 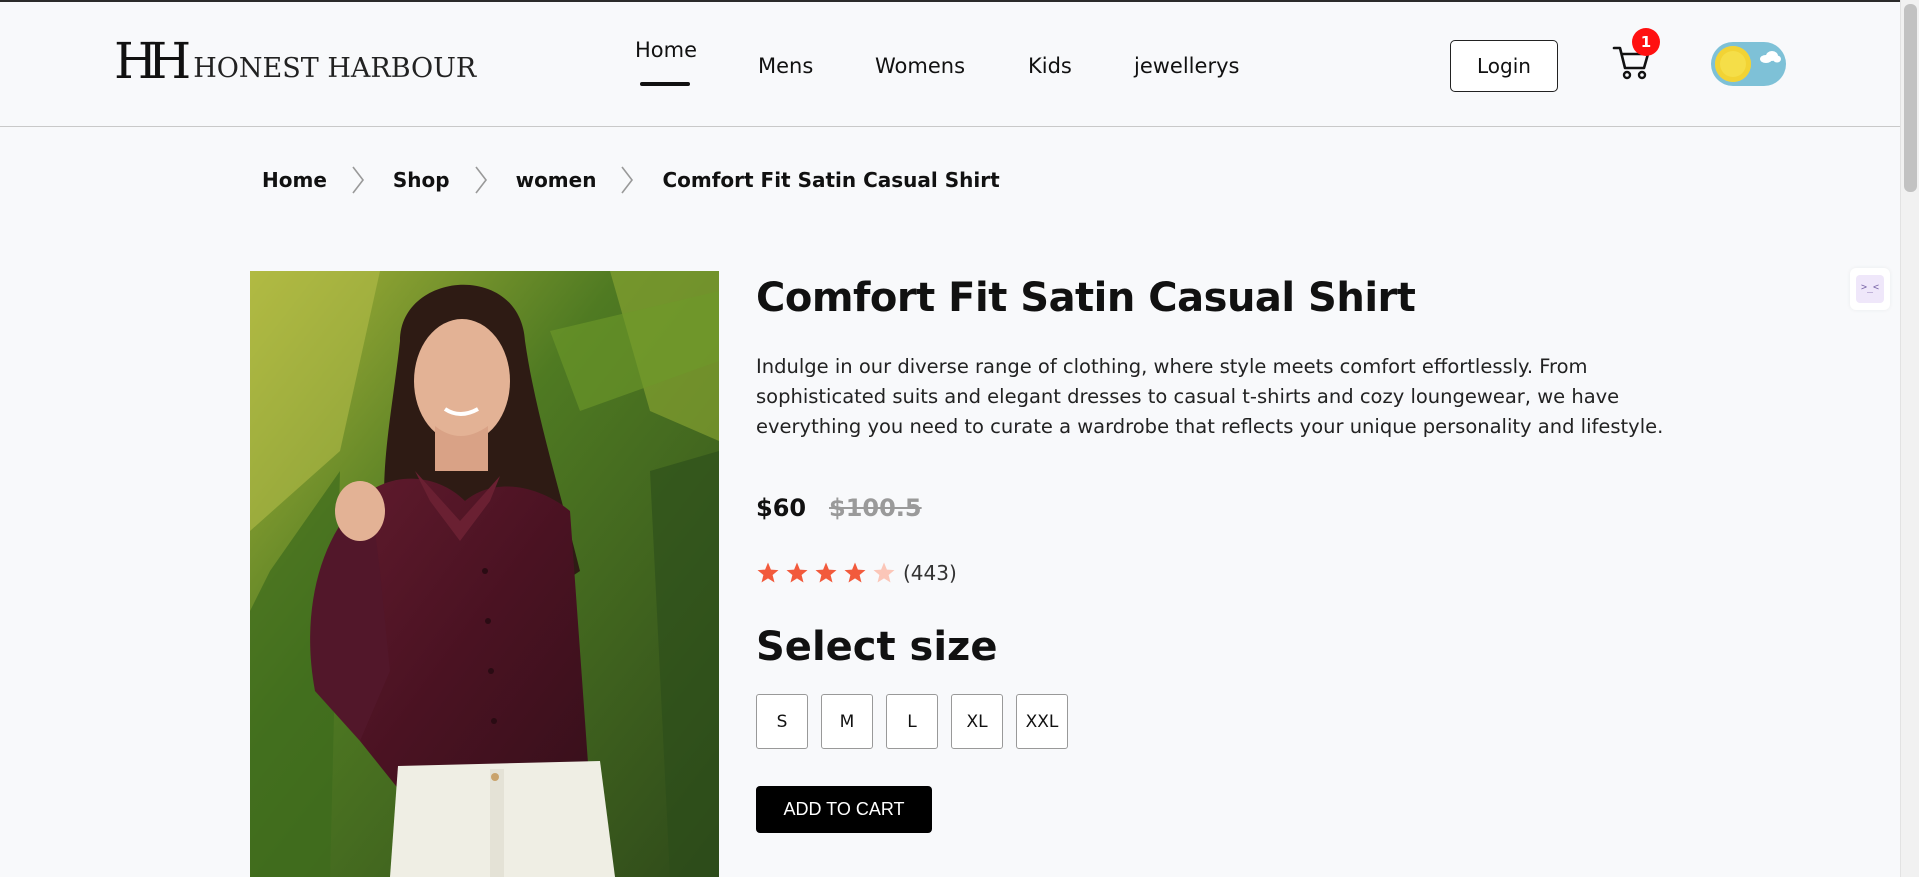 What do you see at coordinates (1646, 42) in the screenshot?
I see `cart-count-badge: 1` at bounding box center [1646, 42].